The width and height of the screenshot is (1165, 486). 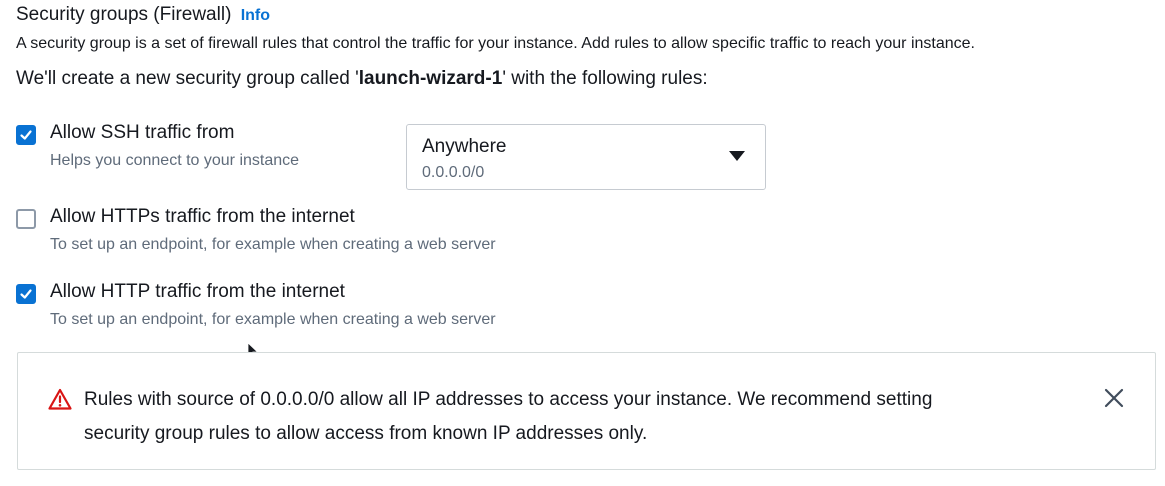 I want to click on http-checkbox, so click(x=26, y=294).